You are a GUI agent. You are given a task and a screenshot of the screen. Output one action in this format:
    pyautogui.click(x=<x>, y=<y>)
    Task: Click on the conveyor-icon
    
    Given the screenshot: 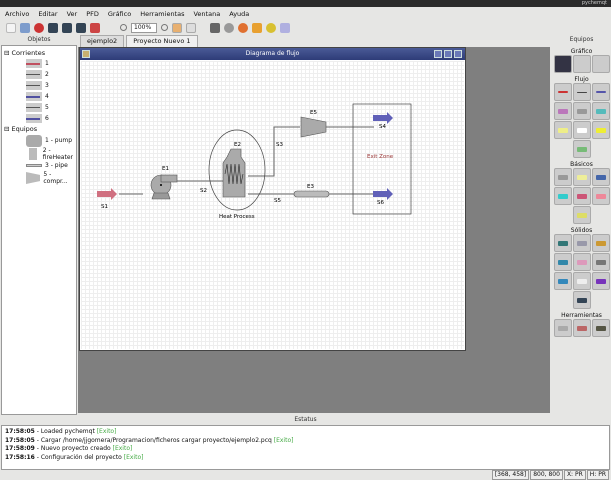 What is the action you would take?
    pyautogui.click(x=581, y=300)
    